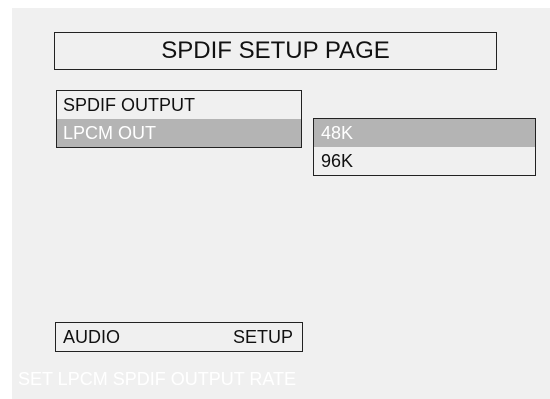 Image resolution: width=550 pixels, height=399 pixels. What do you see at coordinates (91, 337) in the screenshot?
I see `nav-audio-link: AUDIO` at bounding box center [91, 337].